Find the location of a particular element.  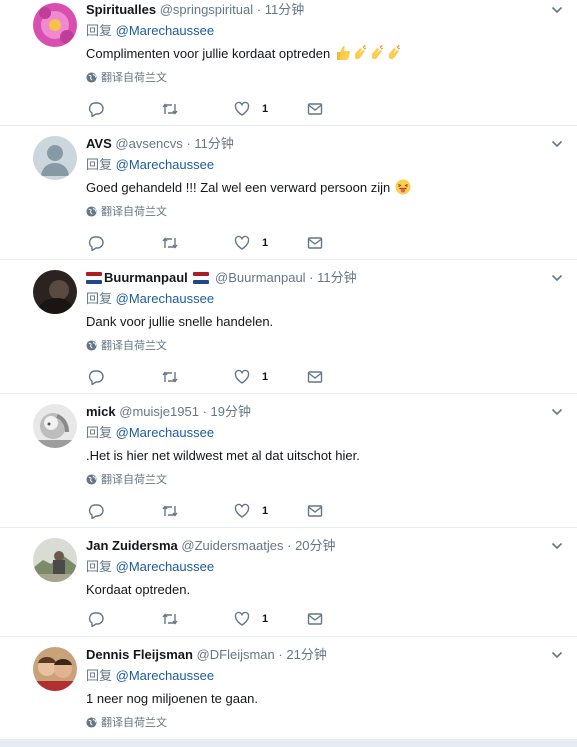

tweet-text: Dank voor jullie snelle handelen. is located at coordinates (179, 322).